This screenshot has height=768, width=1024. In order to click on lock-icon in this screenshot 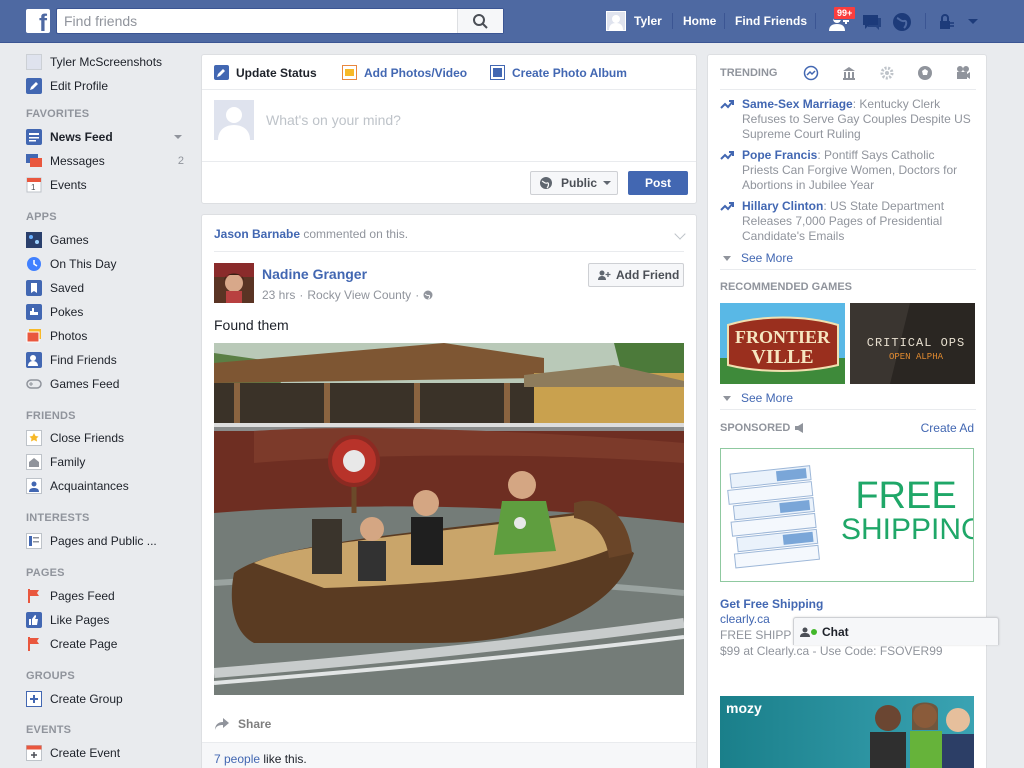, I will do `click(947, 21)`.